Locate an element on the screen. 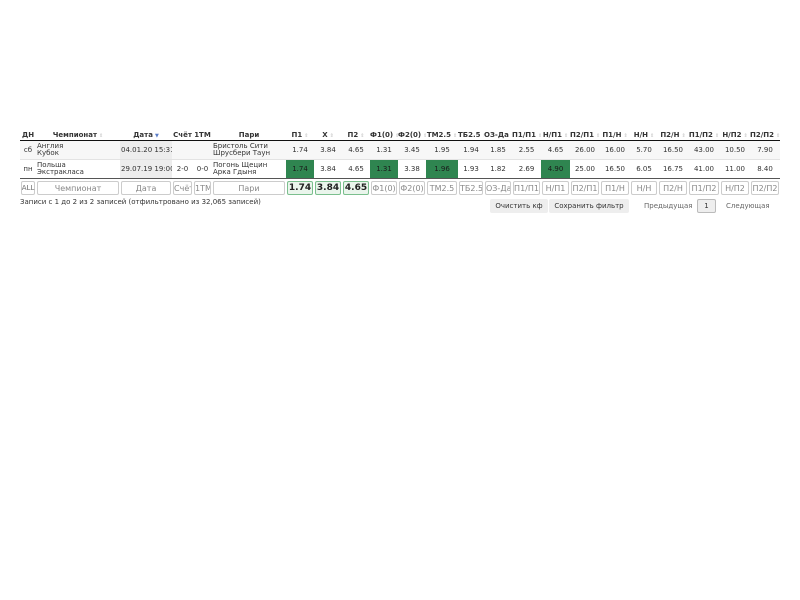 This screenshot has height=600, width=800. filter-input-п2-п2 is located at coordinates (765, 188).